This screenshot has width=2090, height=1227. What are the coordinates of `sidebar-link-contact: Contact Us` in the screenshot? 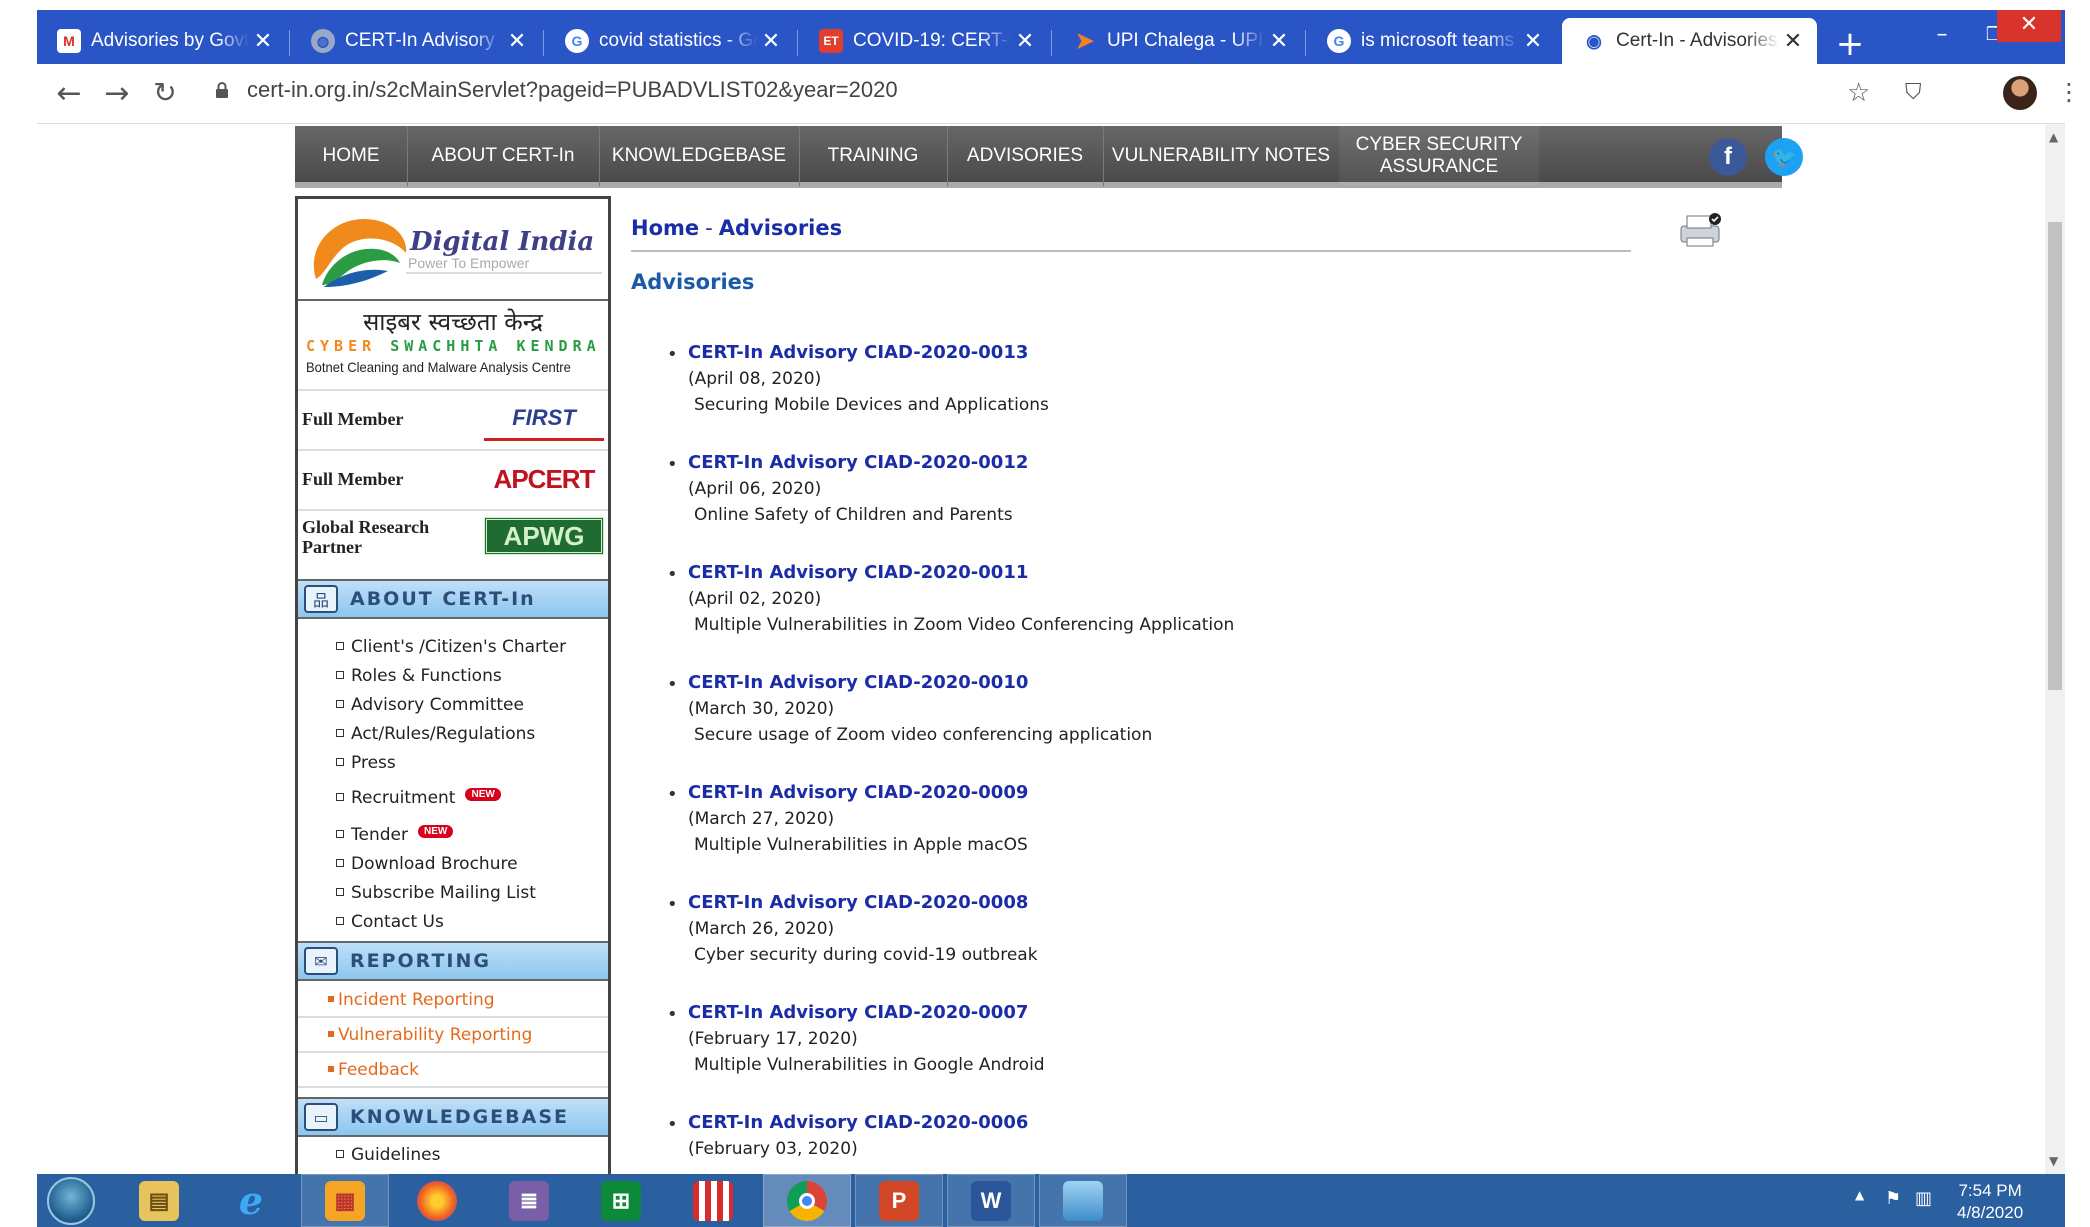 It's located at (390, 922).